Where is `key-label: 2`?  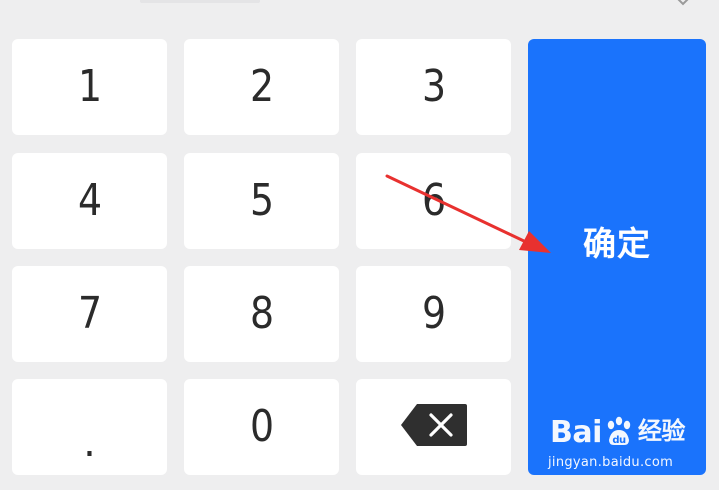 key-label: 2 is located at coordinates (261, 86).